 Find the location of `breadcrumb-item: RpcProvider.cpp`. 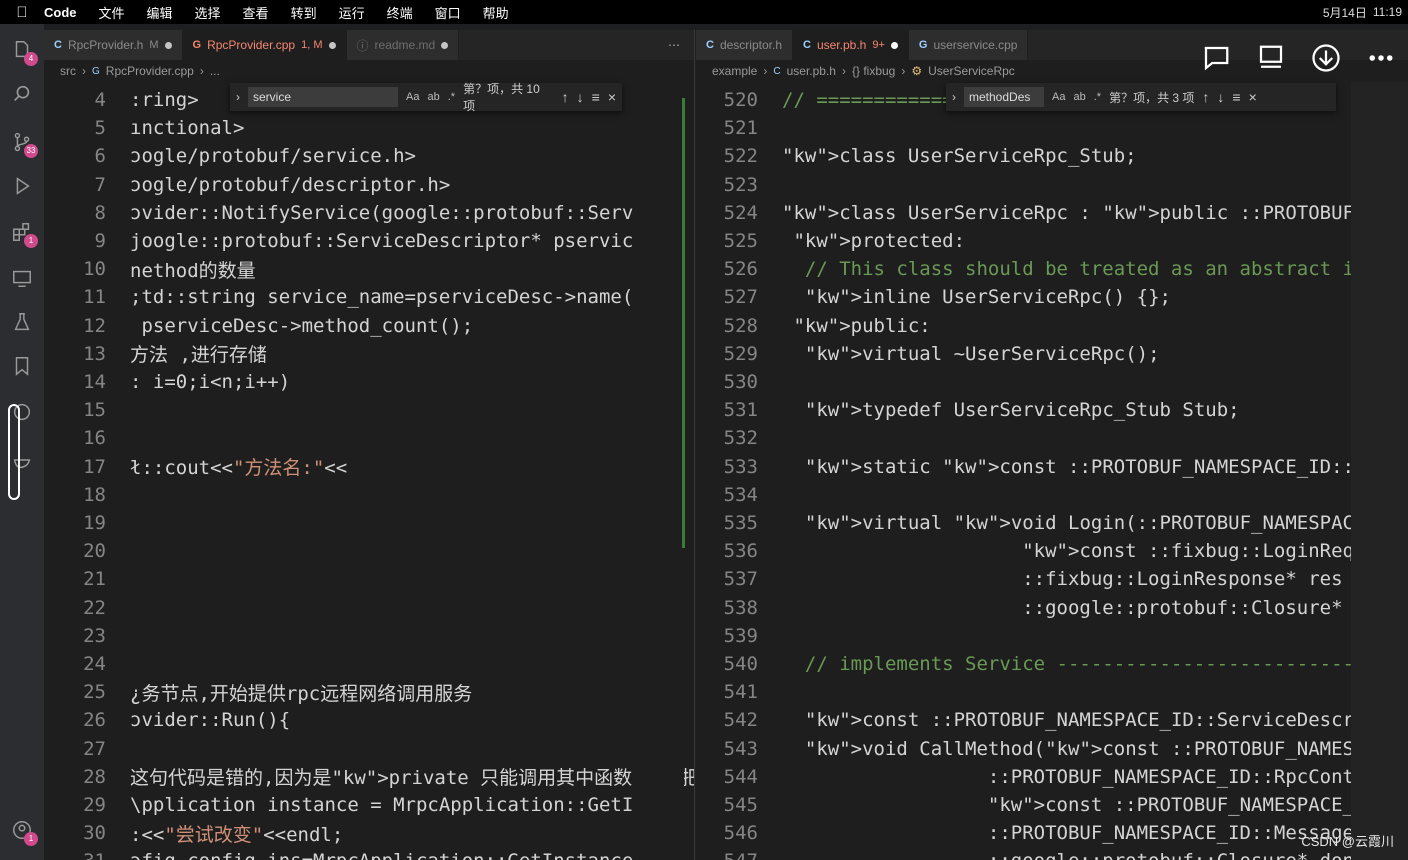

breadcrumb-item: RpcProvider.cpp is located at coordinates (150, 71).